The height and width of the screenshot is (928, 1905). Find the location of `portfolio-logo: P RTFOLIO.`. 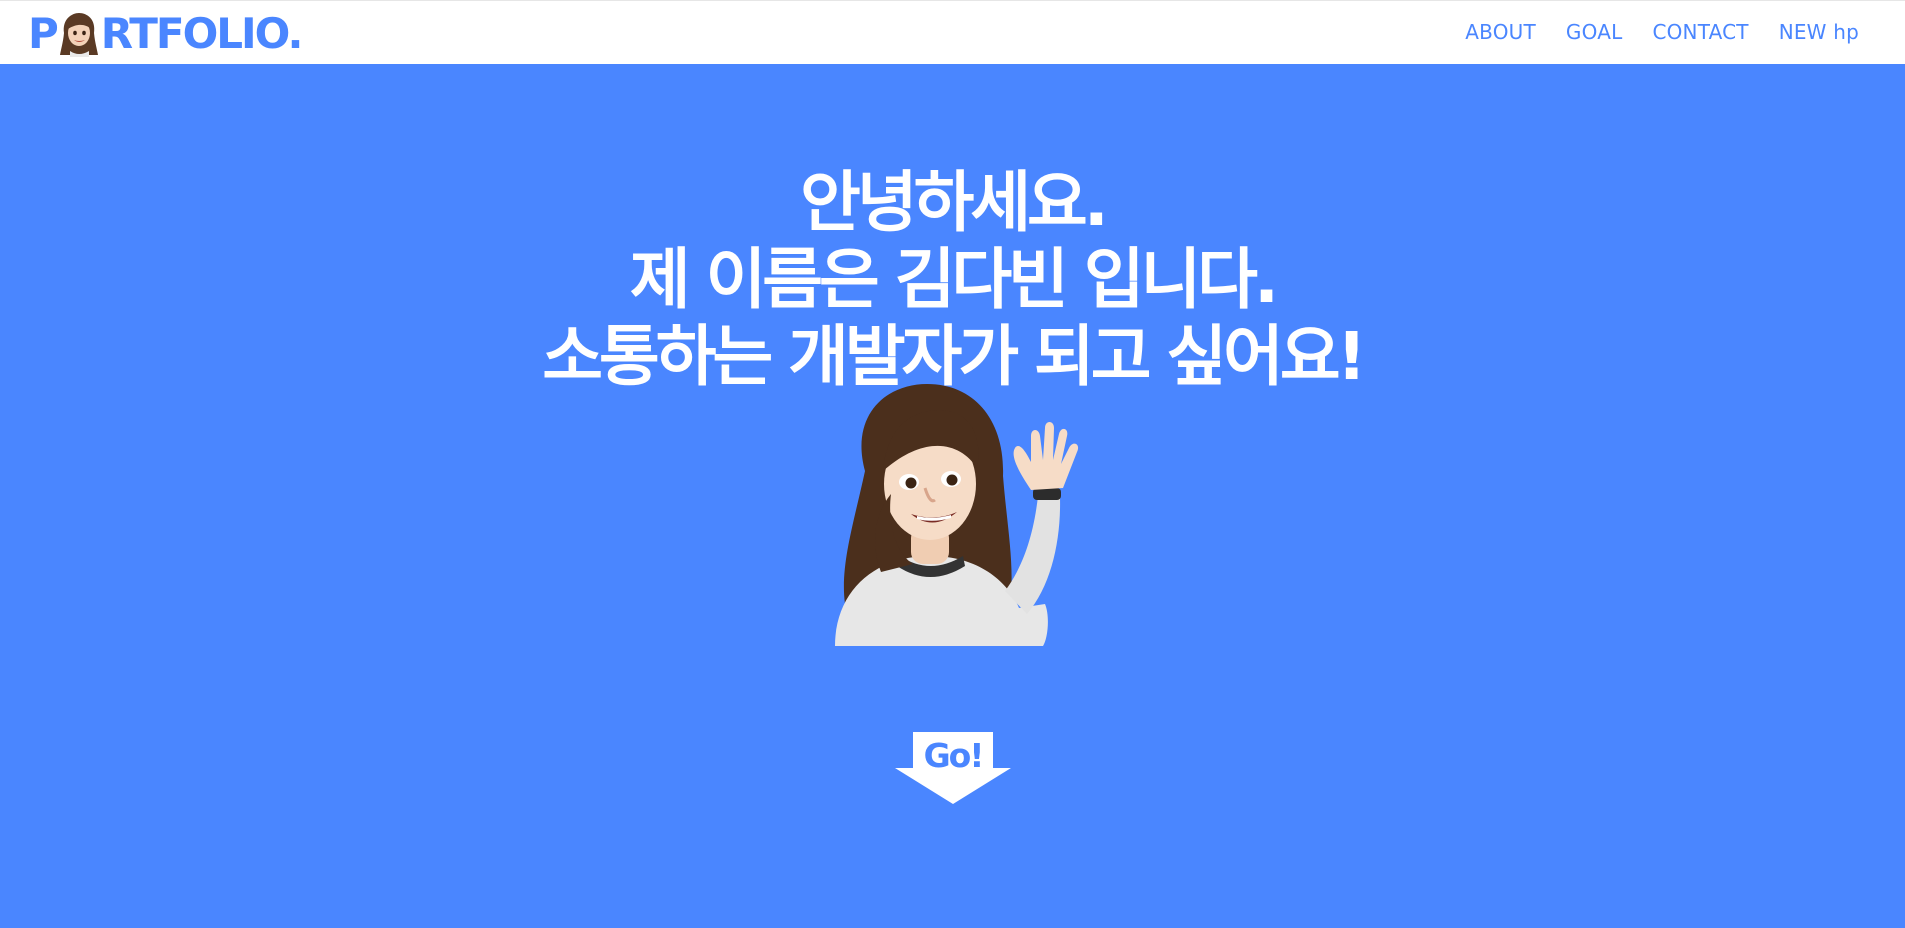

portfolio-logo: P RTFOLIO. is located at coordinates (166, 33).